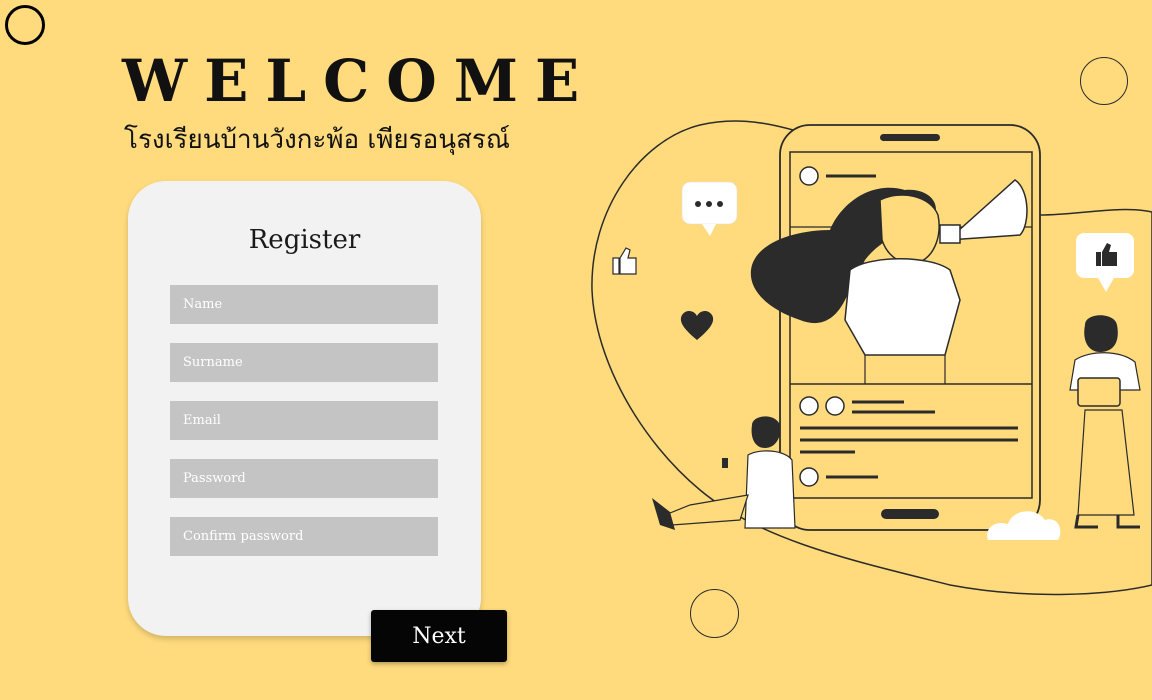 This screenshot has width=1152, height=700. Describe the element at coordinates (697, 325) in the screenshot. I see `heart-icon` at that location.